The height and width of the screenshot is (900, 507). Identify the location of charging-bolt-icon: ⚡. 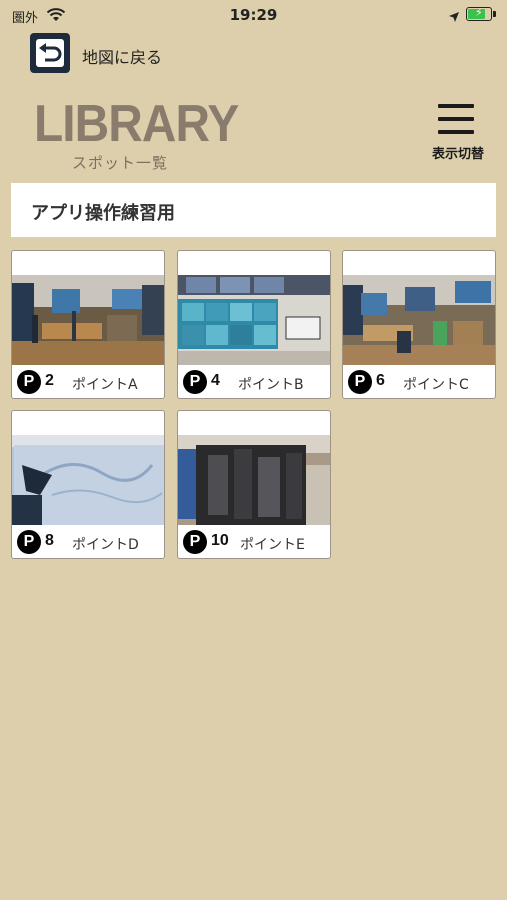
(479, 12).